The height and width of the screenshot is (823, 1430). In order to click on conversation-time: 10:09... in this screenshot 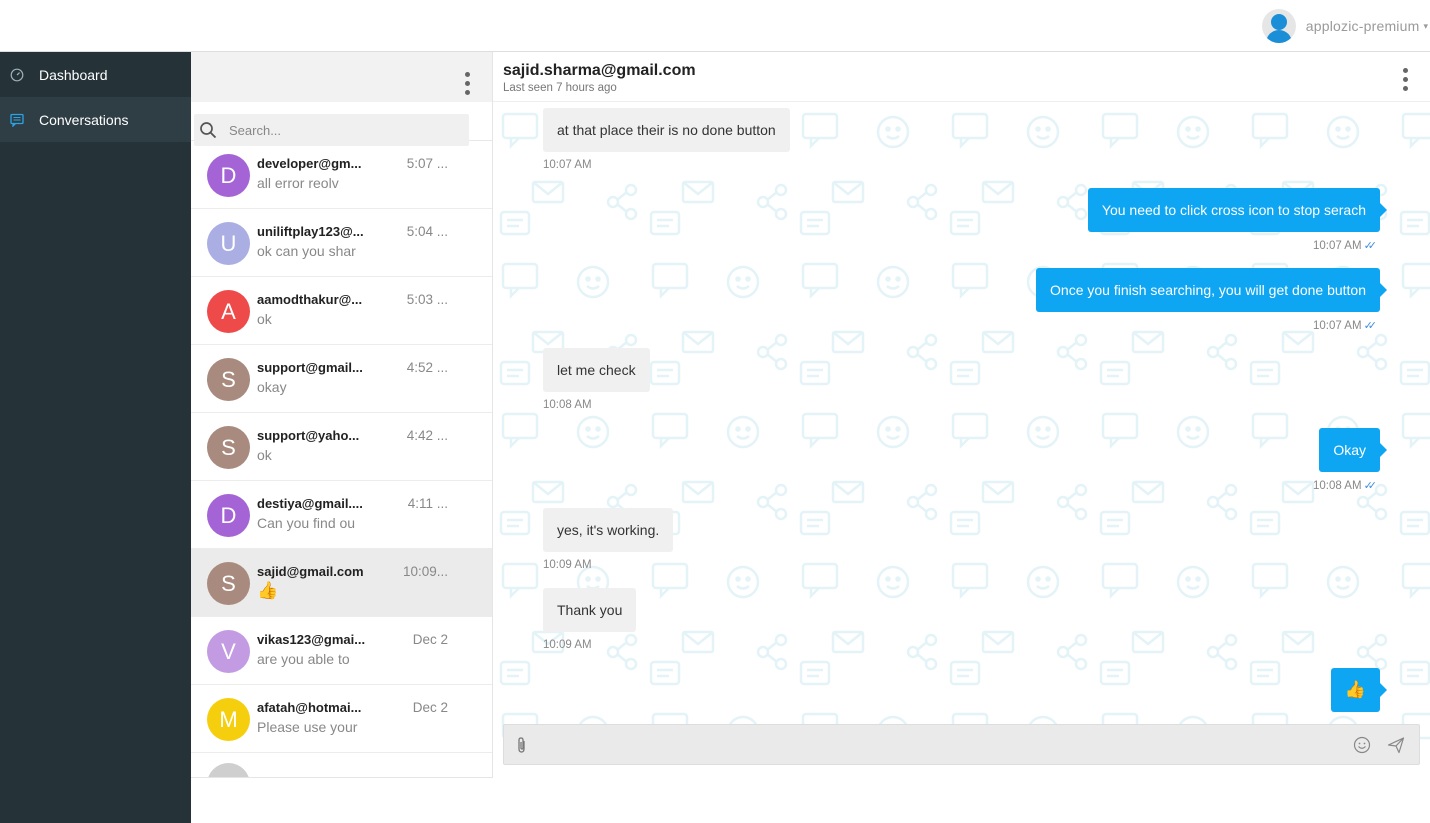, I will do `click(425, 571)`.